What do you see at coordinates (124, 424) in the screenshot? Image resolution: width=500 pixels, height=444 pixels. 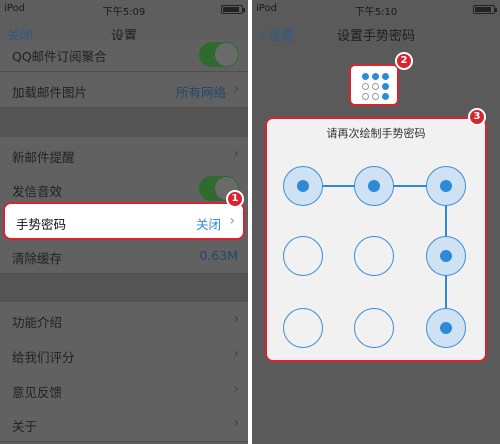 I see `settings-row-about: 关于 ›` at bounding box center [124, 424].